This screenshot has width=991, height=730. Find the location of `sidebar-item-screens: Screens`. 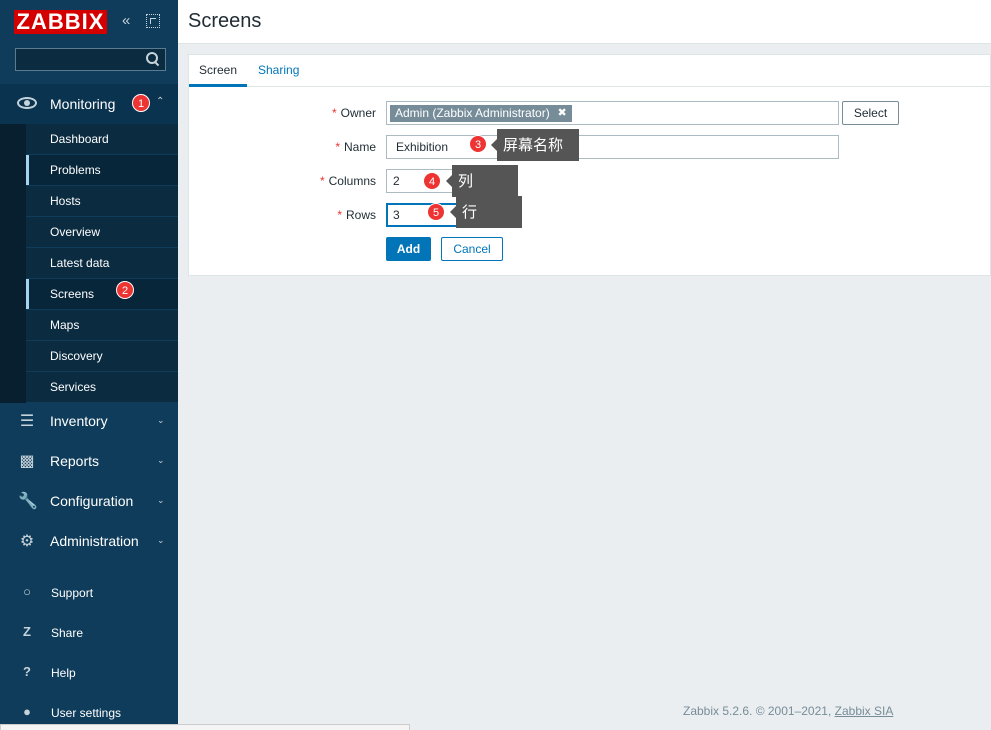

sidebar-item-screens: Screens is located at coordinates (89, 294).